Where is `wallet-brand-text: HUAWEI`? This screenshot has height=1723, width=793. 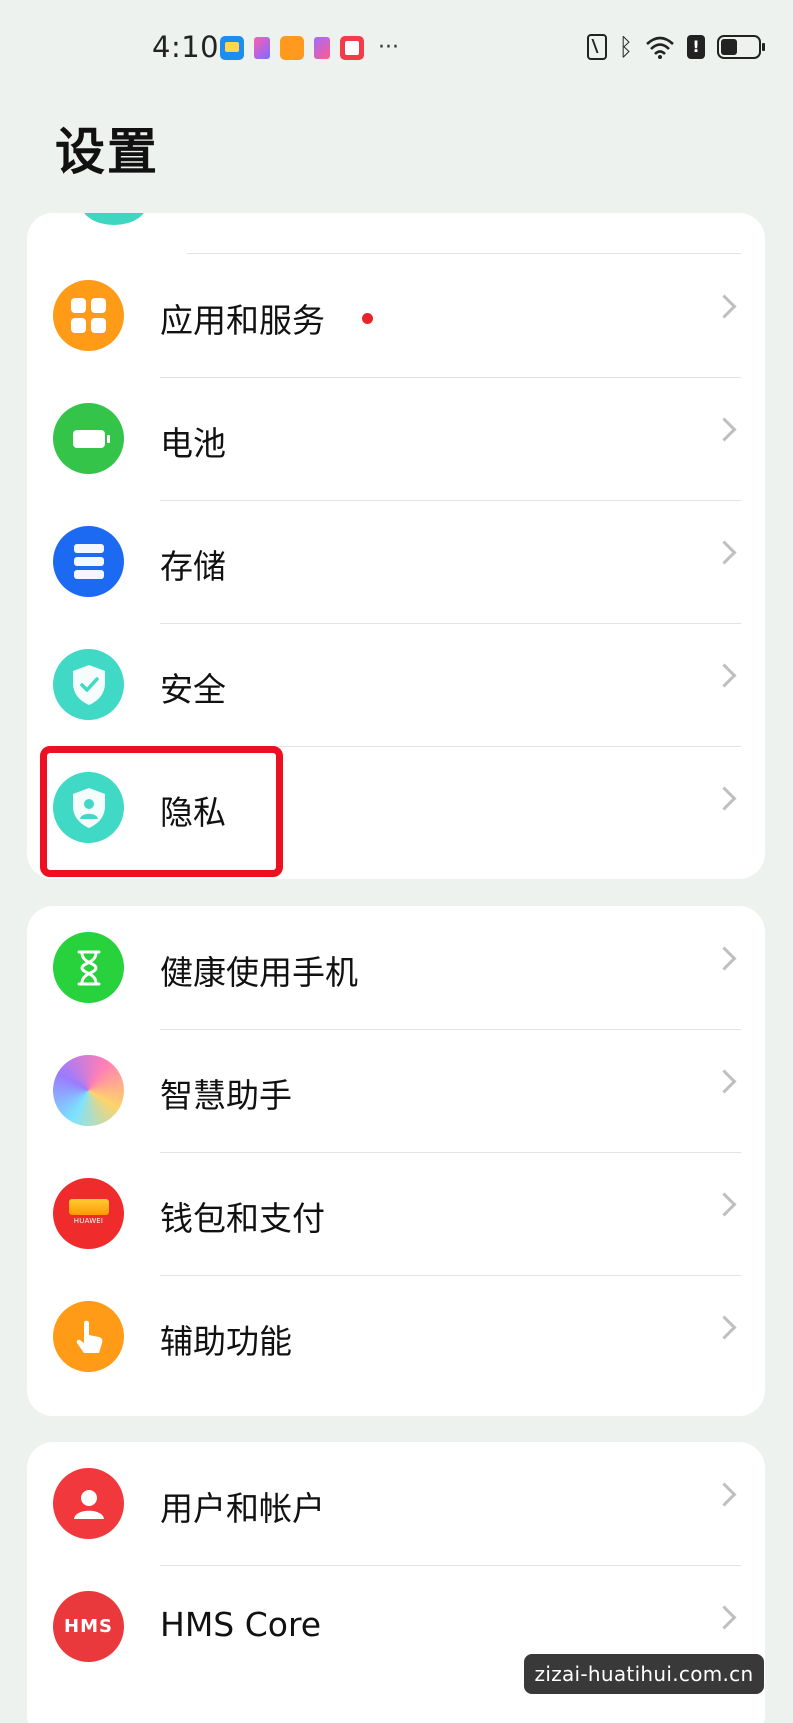 wallet-brand-text: HUAWEI is located at coordinates (88, 1220).